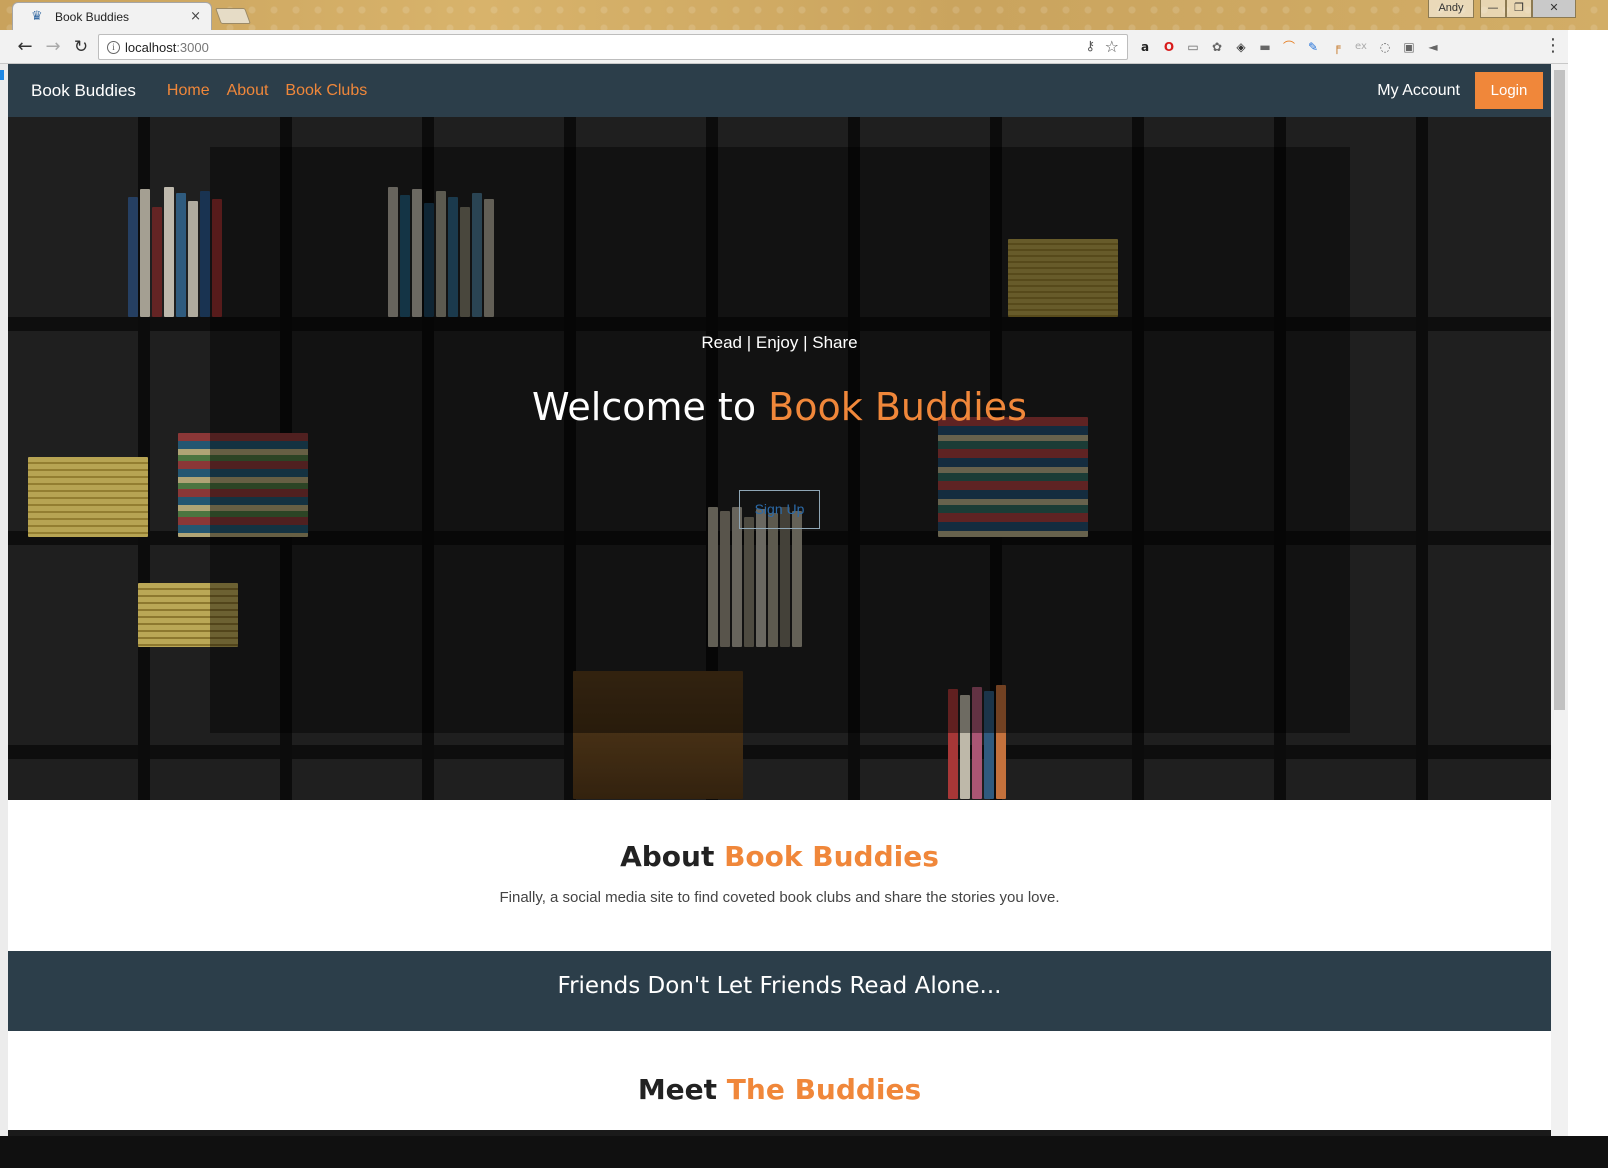  What do you see at coordinates (613, 47) in the screenshot?
I see `address-bar: i localhost:3000 ⚷ ☆` at bounding box center [613, 47].